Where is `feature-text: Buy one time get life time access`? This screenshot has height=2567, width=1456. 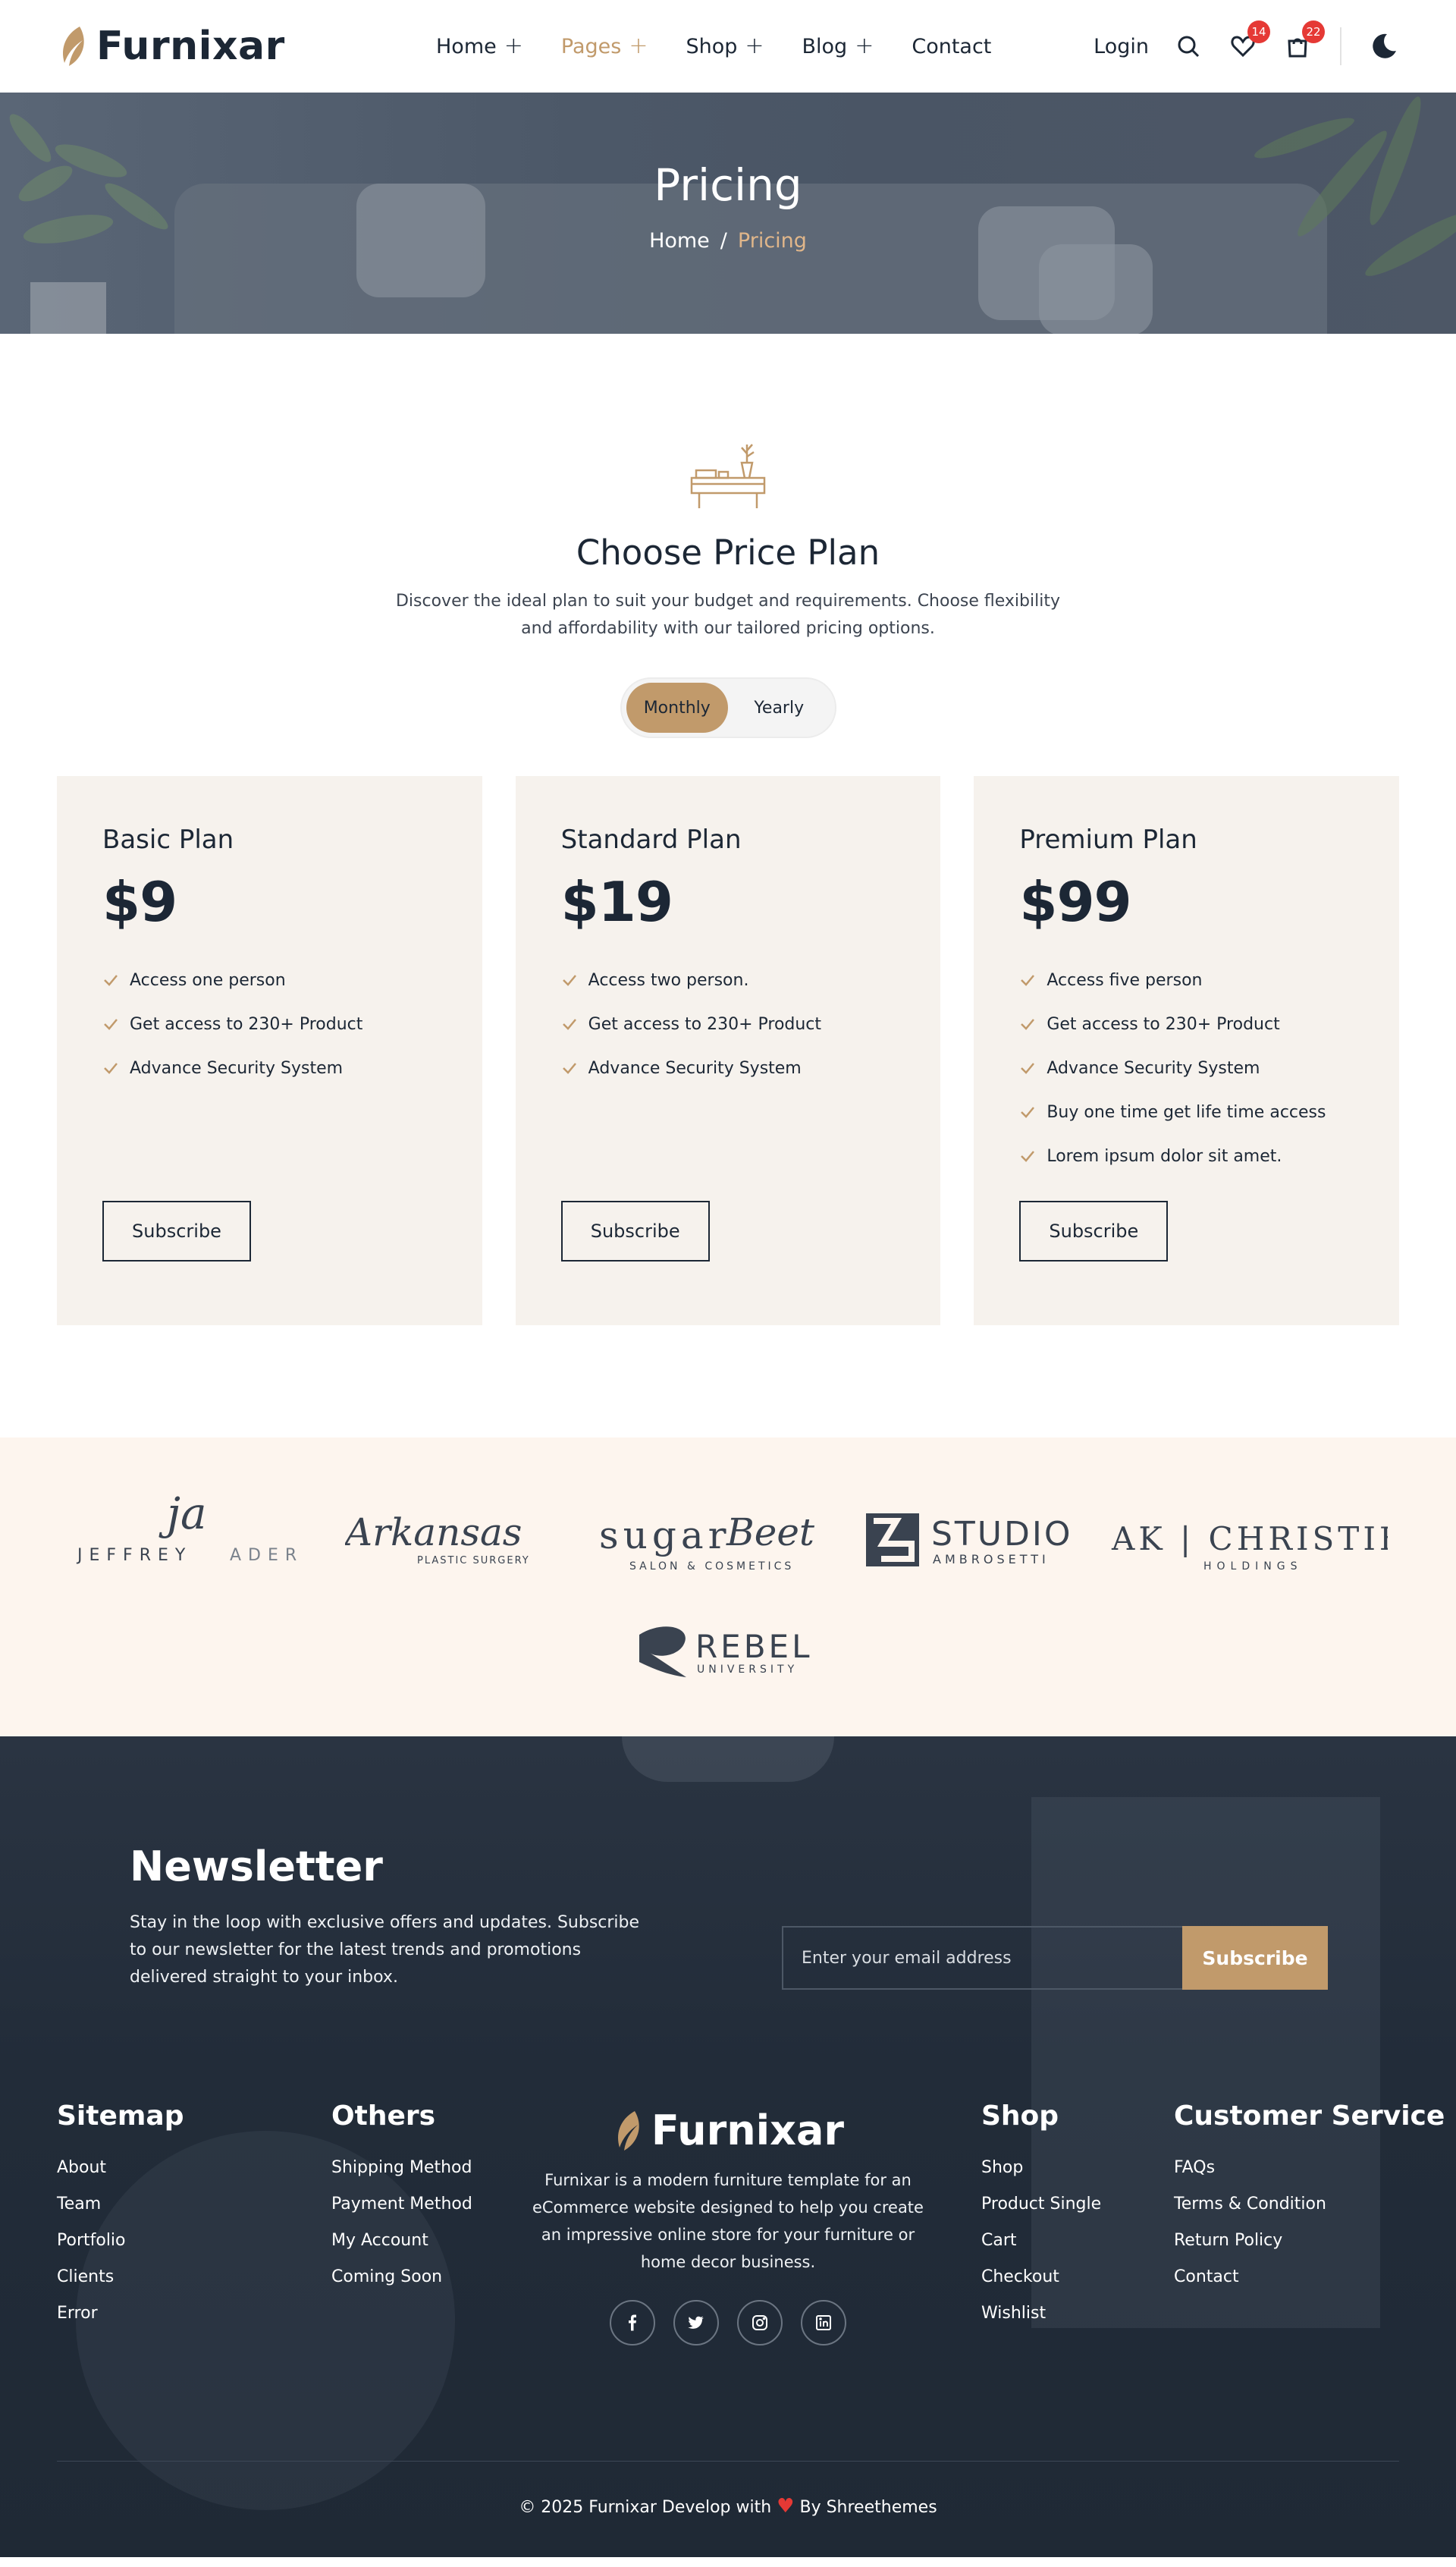
feature-text: Buy one time get life time access is located at coordinates (1186, 1112).